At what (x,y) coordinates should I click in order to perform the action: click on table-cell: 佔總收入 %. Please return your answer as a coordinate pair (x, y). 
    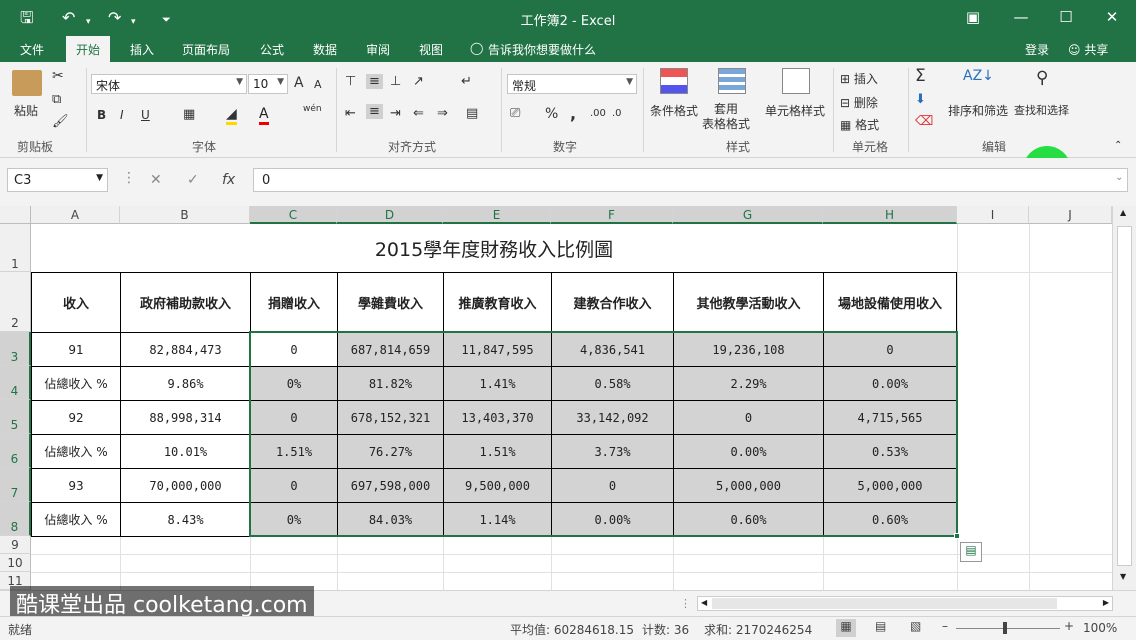
    Looking at the image, I should click on (76, 519).